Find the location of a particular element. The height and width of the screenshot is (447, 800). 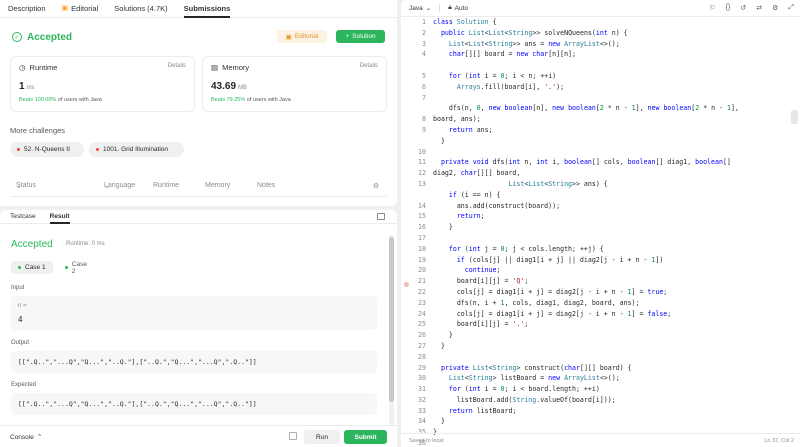

code-line: Arrays.fill(board[i], '.'); is located at coordinates (607, 87).